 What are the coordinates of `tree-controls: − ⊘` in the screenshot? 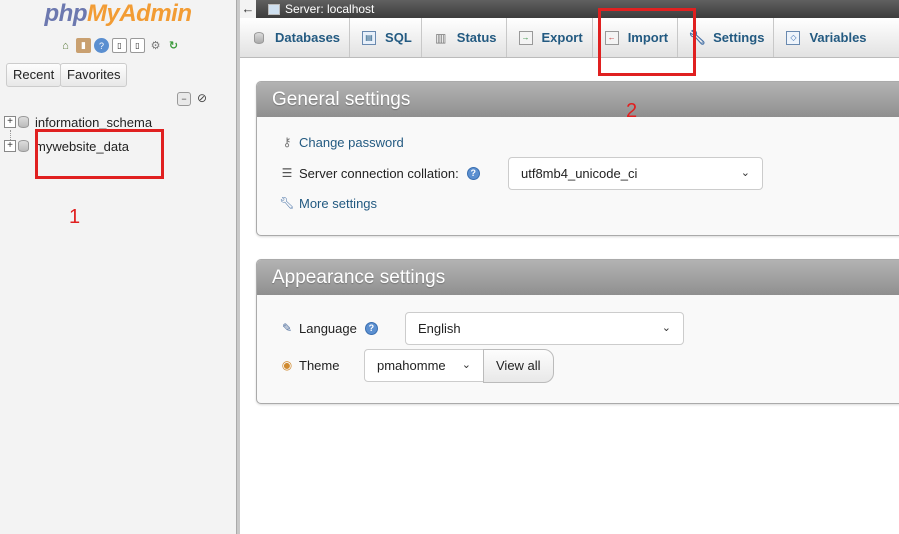 It's located at (193, 99).